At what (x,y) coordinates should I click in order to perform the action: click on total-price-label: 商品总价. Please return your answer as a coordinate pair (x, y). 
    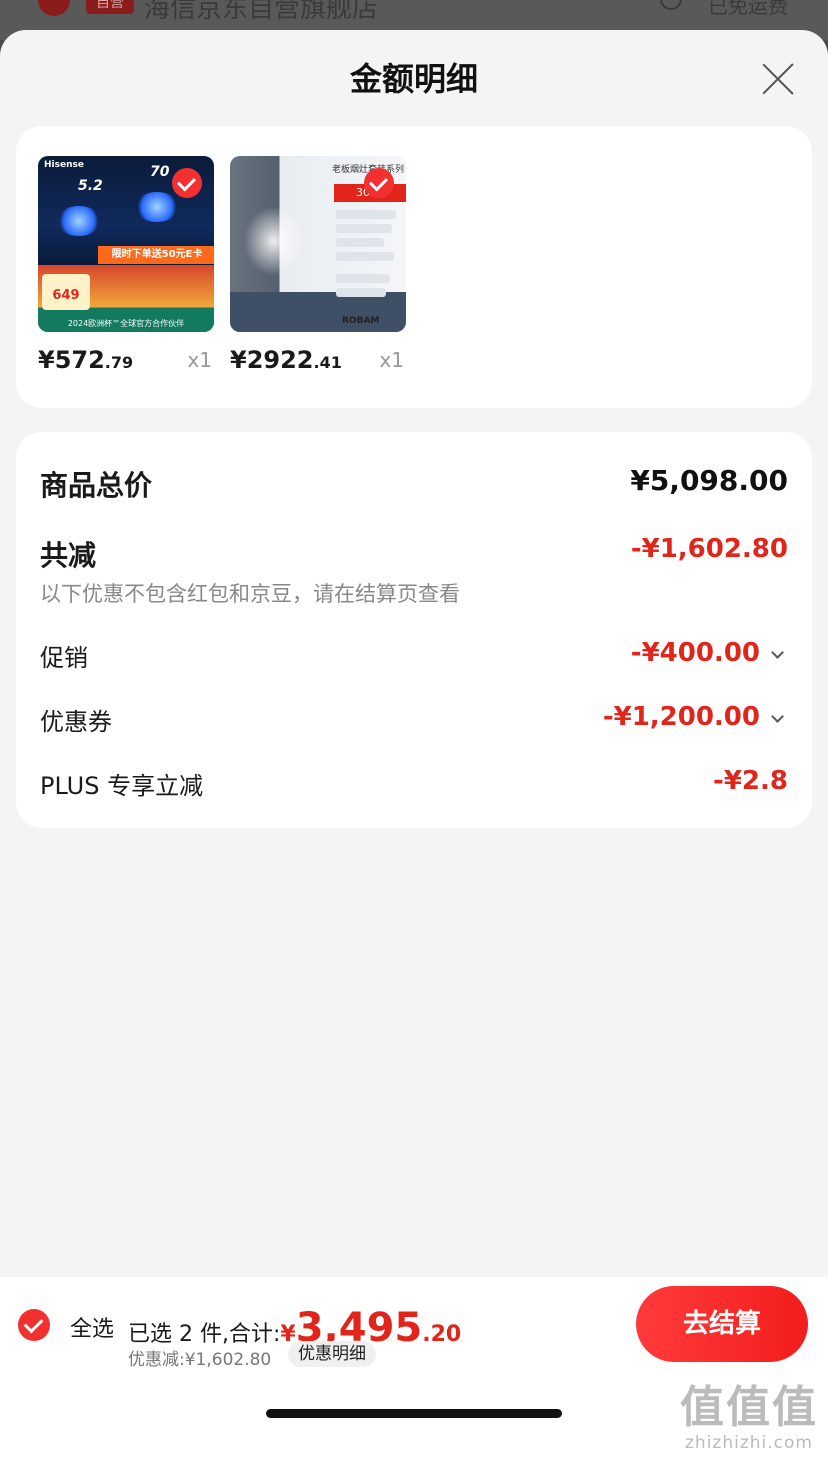
    Looking at the image, I should click on (96, 485).